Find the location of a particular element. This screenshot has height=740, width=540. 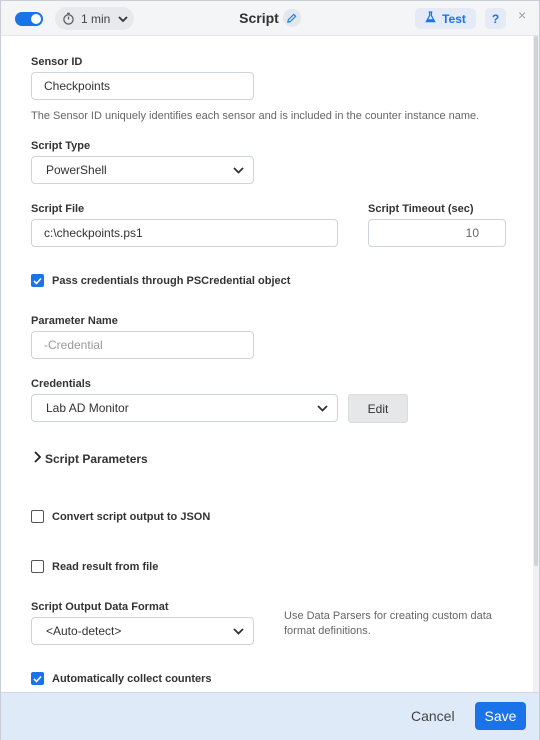

parameter-name-input: -Credential is located at coordinates (142, 345).